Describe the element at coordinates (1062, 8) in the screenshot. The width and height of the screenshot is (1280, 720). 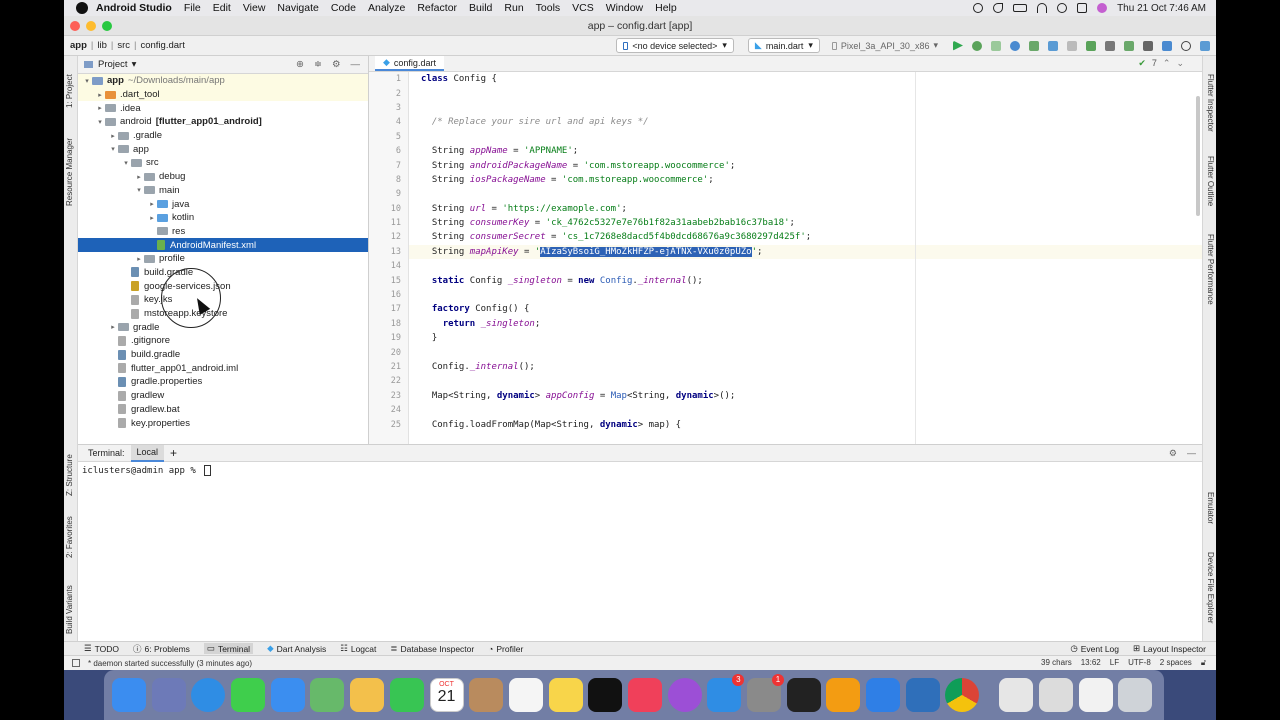
I see `search-icon` at that location.